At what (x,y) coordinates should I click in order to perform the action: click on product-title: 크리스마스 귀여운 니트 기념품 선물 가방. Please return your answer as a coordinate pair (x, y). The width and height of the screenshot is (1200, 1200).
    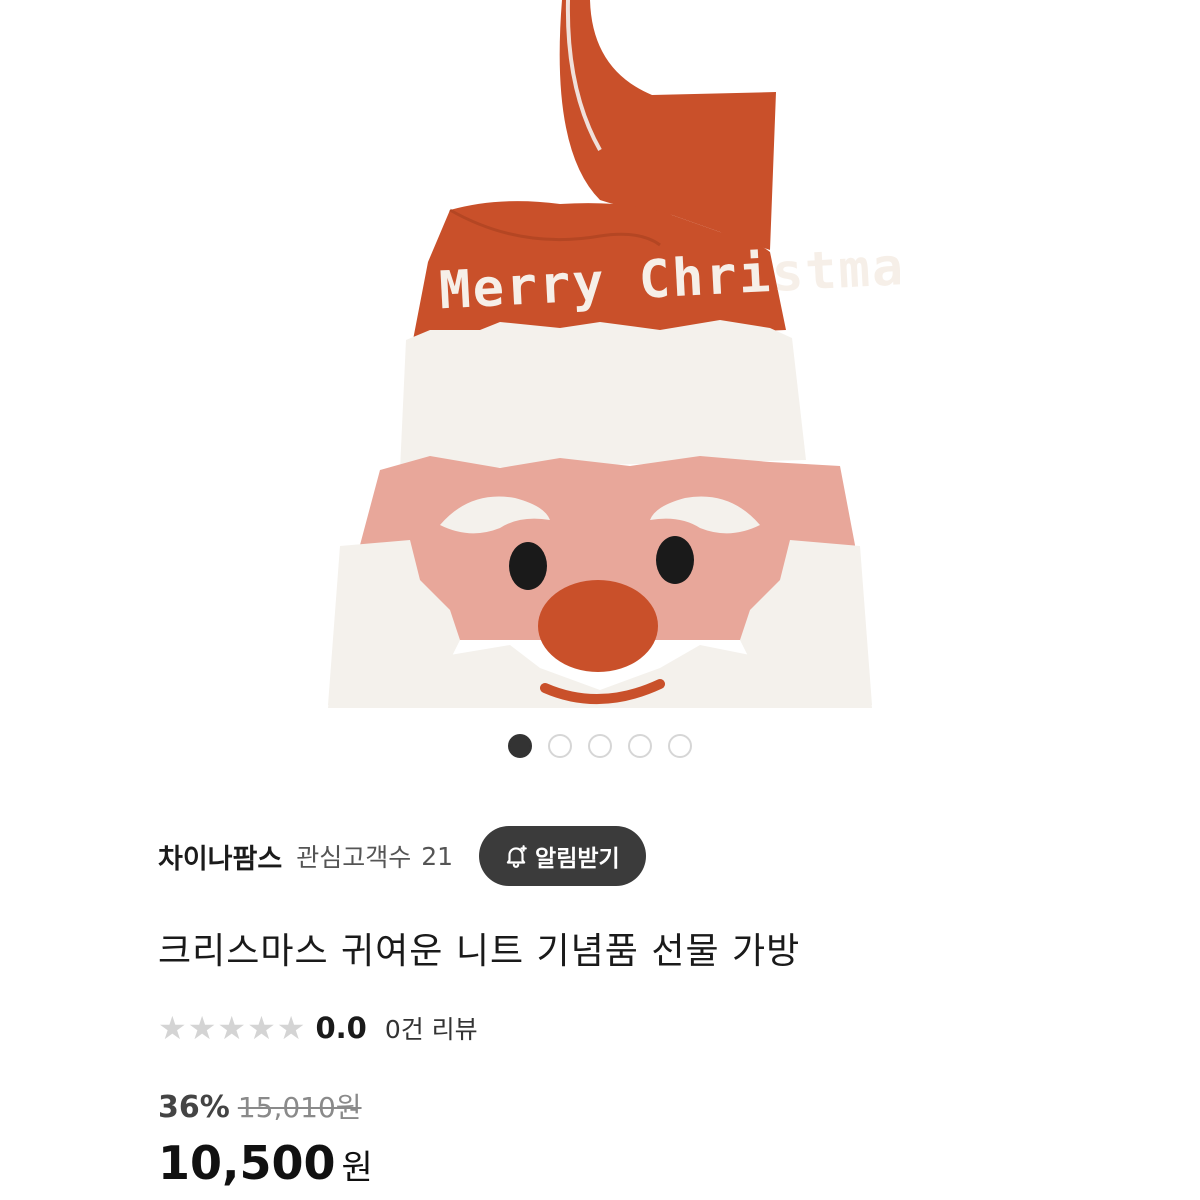
    Looking at the image, I should click on (479, 951).